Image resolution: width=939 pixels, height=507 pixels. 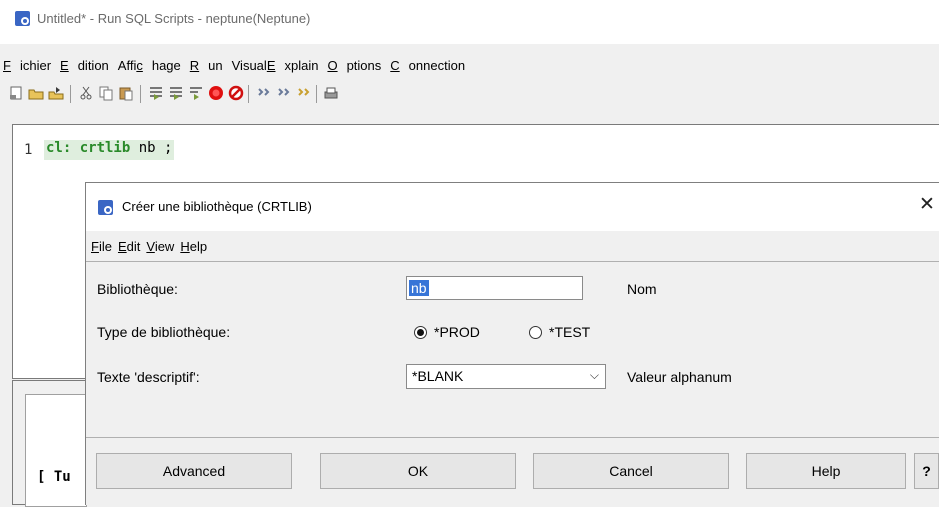 I want to click on radio-test, so click(x=535, y=332).